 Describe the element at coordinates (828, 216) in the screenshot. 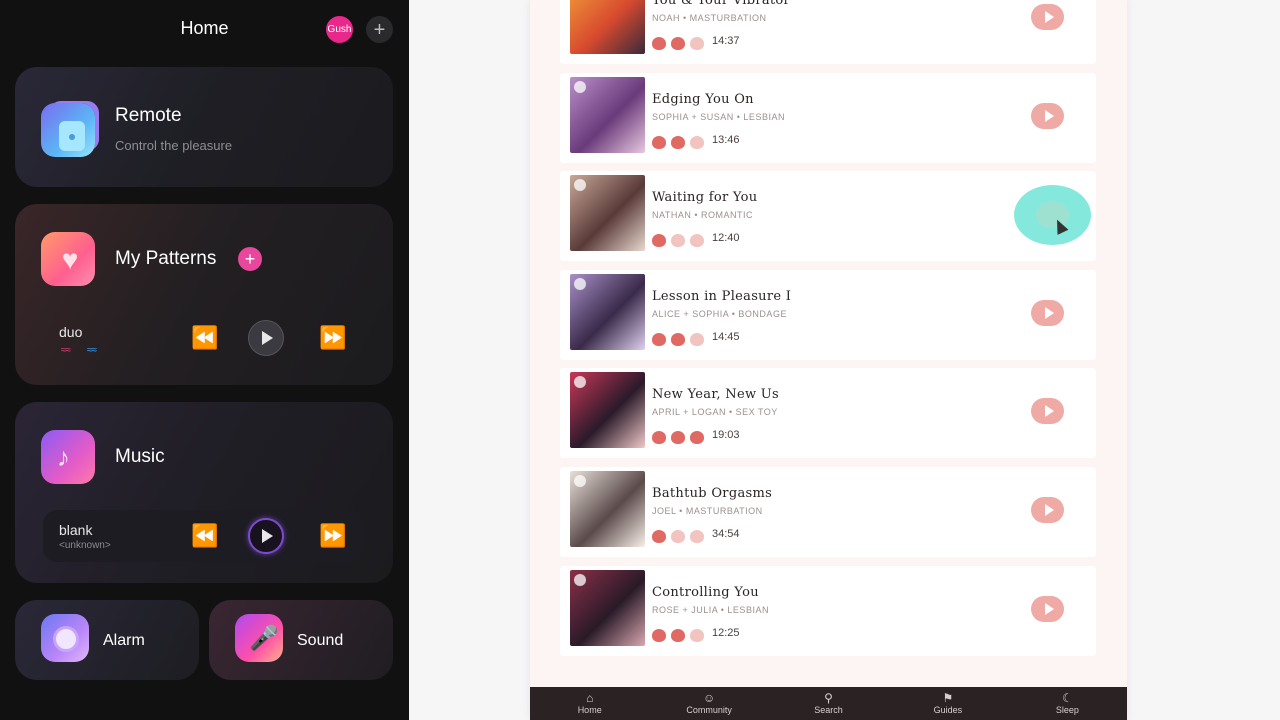

I see `story-card: Waiting for You NATHAN • ROMANTIC 12:40` at that location.